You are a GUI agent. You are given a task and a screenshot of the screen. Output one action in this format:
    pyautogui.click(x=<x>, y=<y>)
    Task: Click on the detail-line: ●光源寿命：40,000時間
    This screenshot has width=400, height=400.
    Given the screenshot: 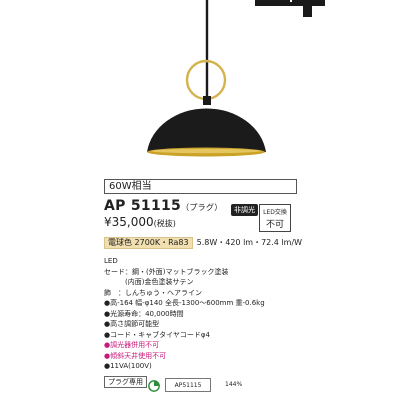 What is the action you would take?
    pyautogui.click(x=144, y=313)
    